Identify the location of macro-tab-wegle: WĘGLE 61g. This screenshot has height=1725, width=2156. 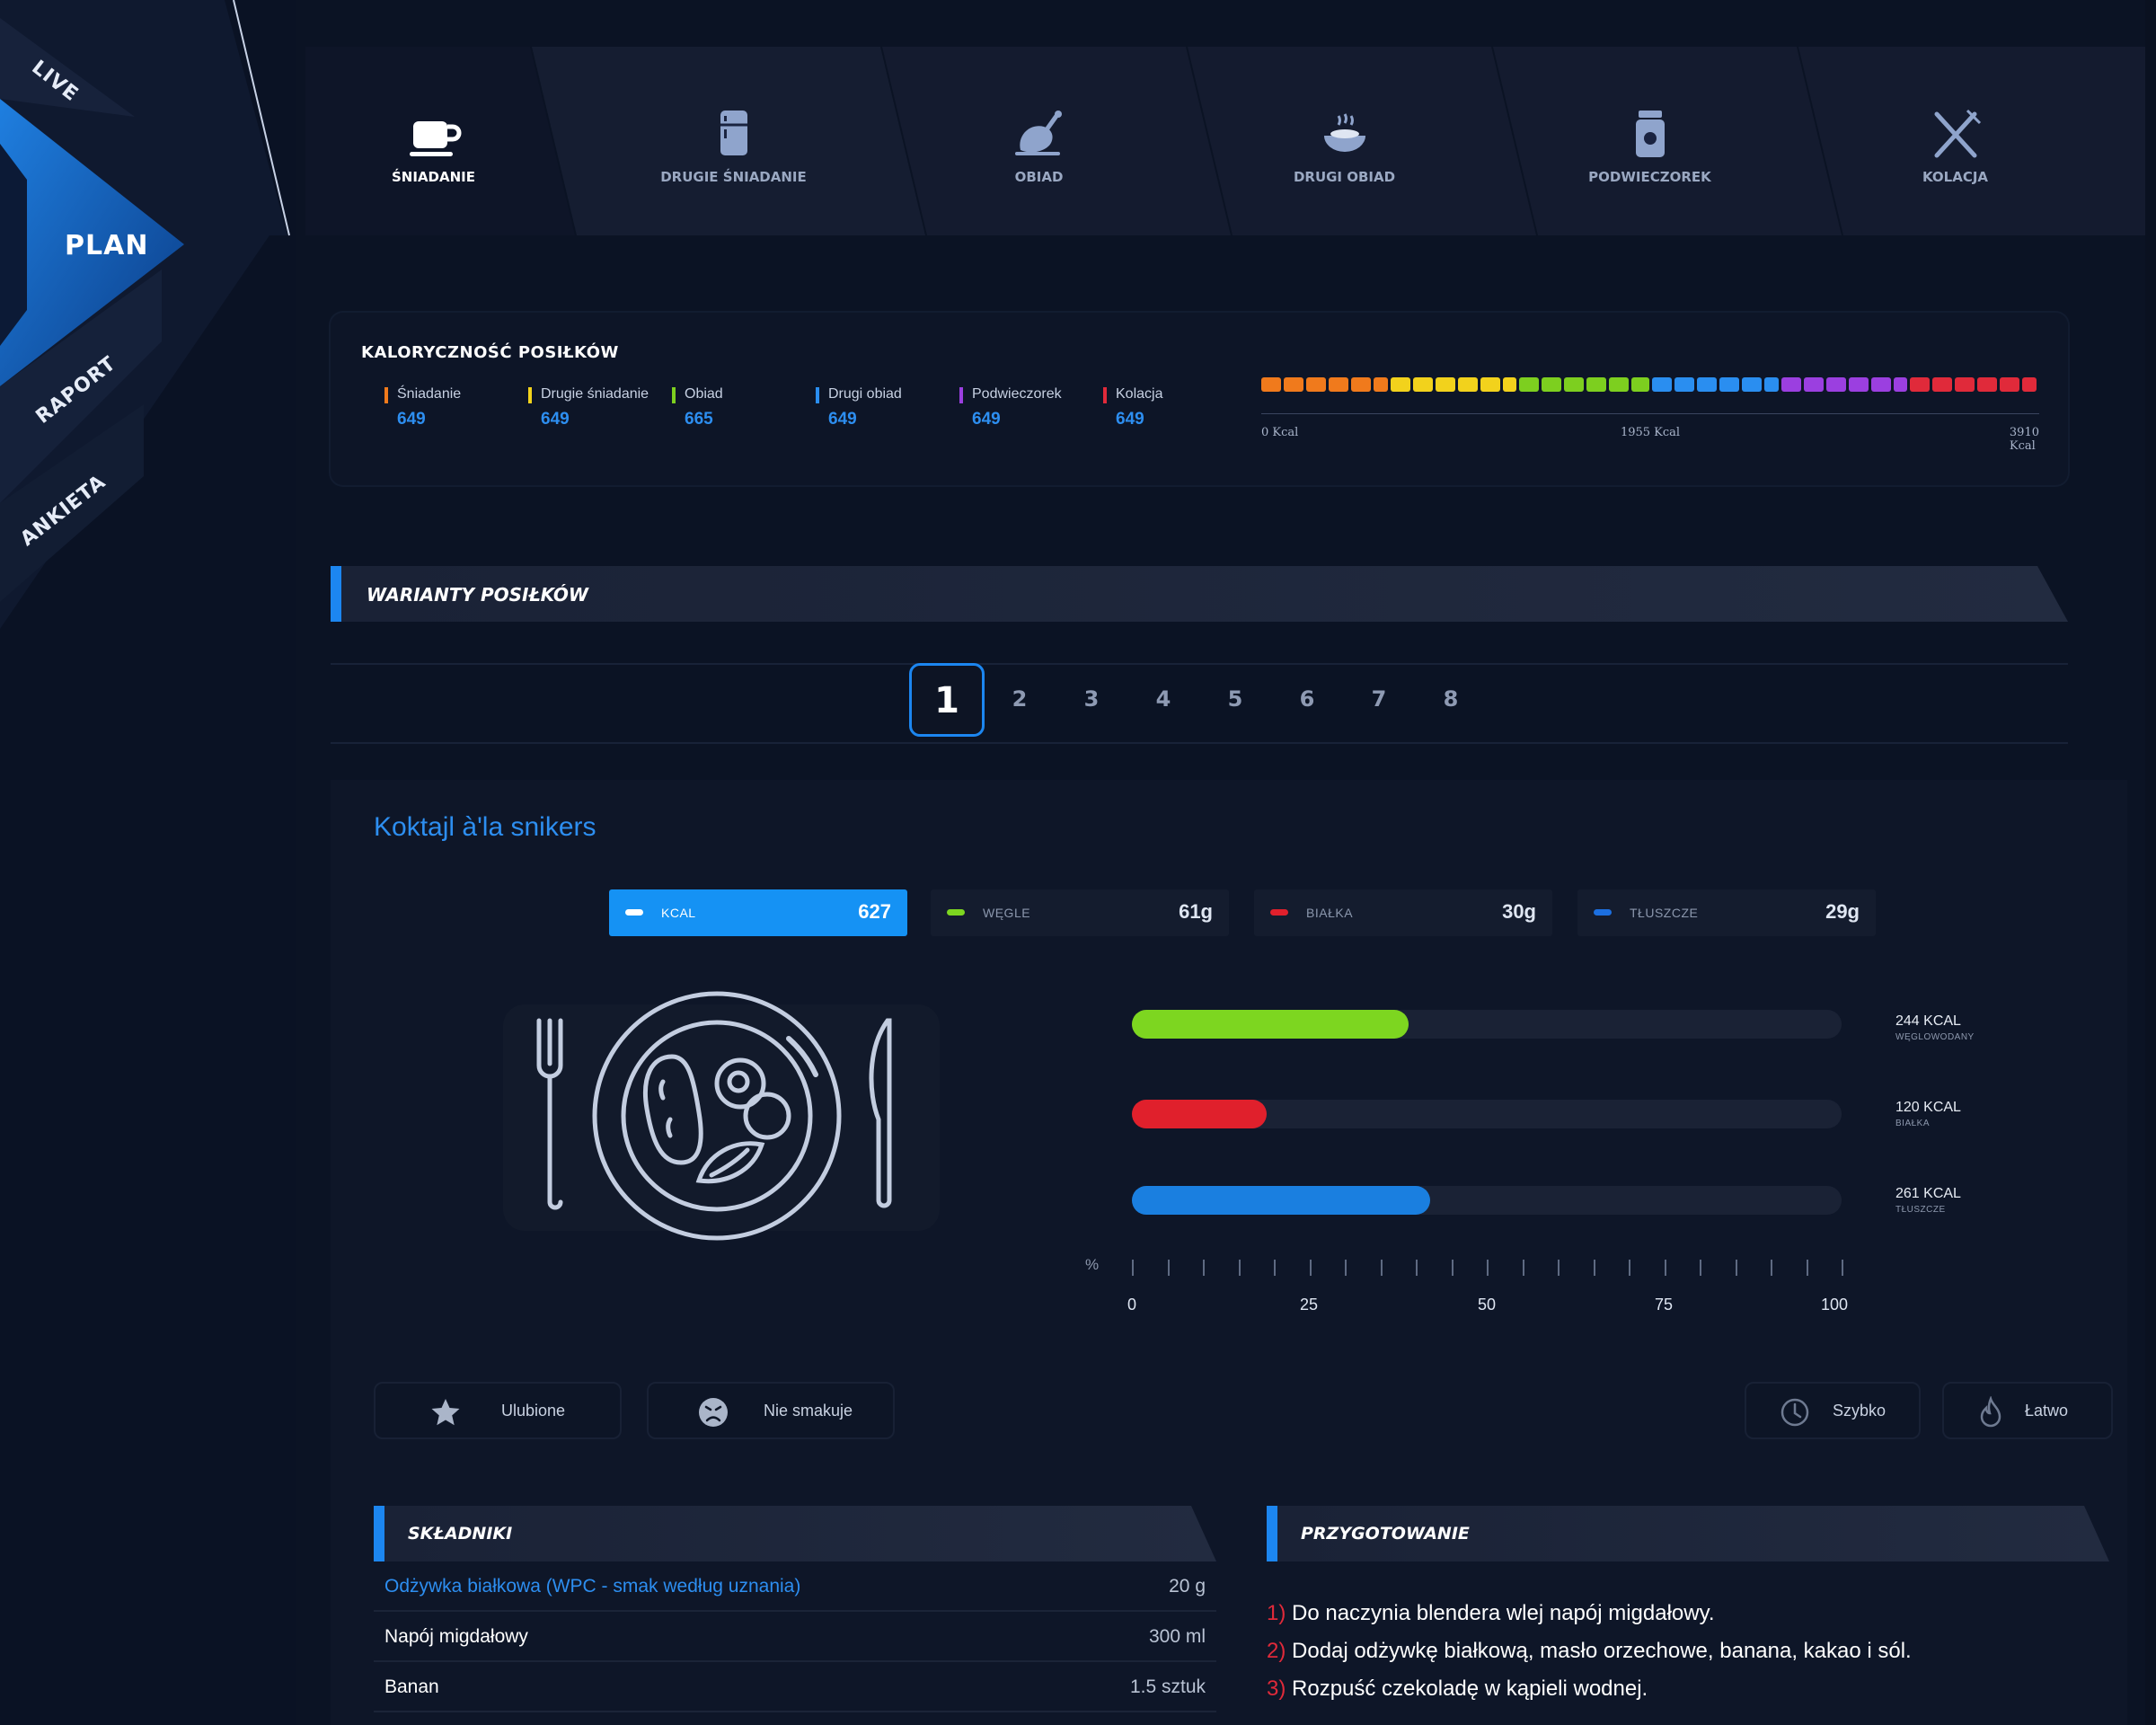
(1080, 912).